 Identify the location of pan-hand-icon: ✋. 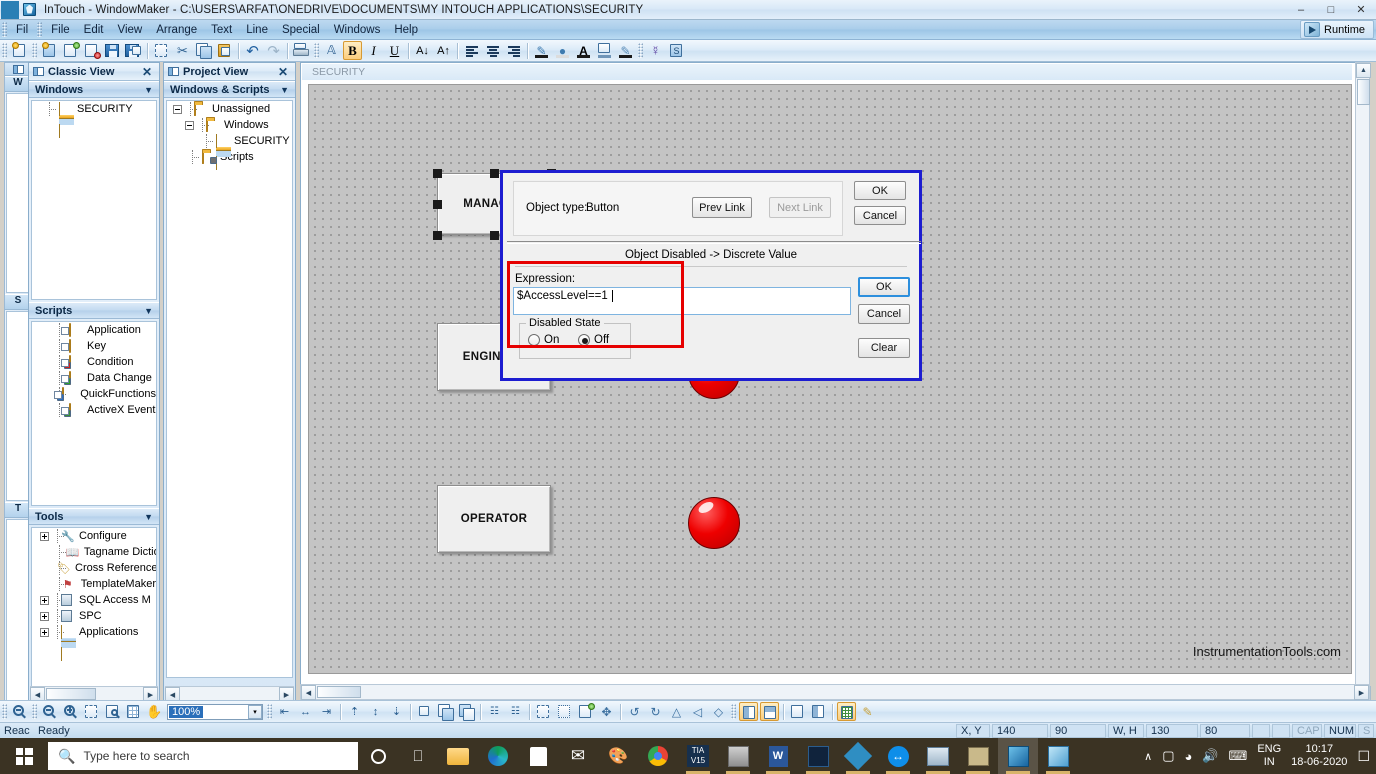
(154, 711).